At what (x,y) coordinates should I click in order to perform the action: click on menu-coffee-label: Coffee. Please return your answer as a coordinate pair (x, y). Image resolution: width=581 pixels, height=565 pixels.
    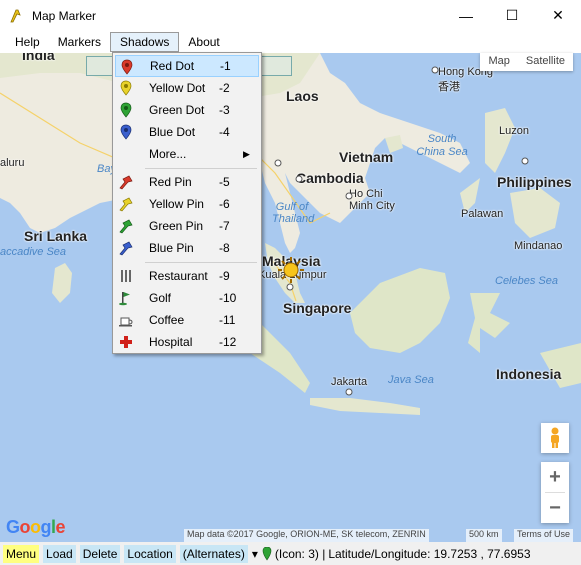
    Looking at the image, I should click on (167, 320).